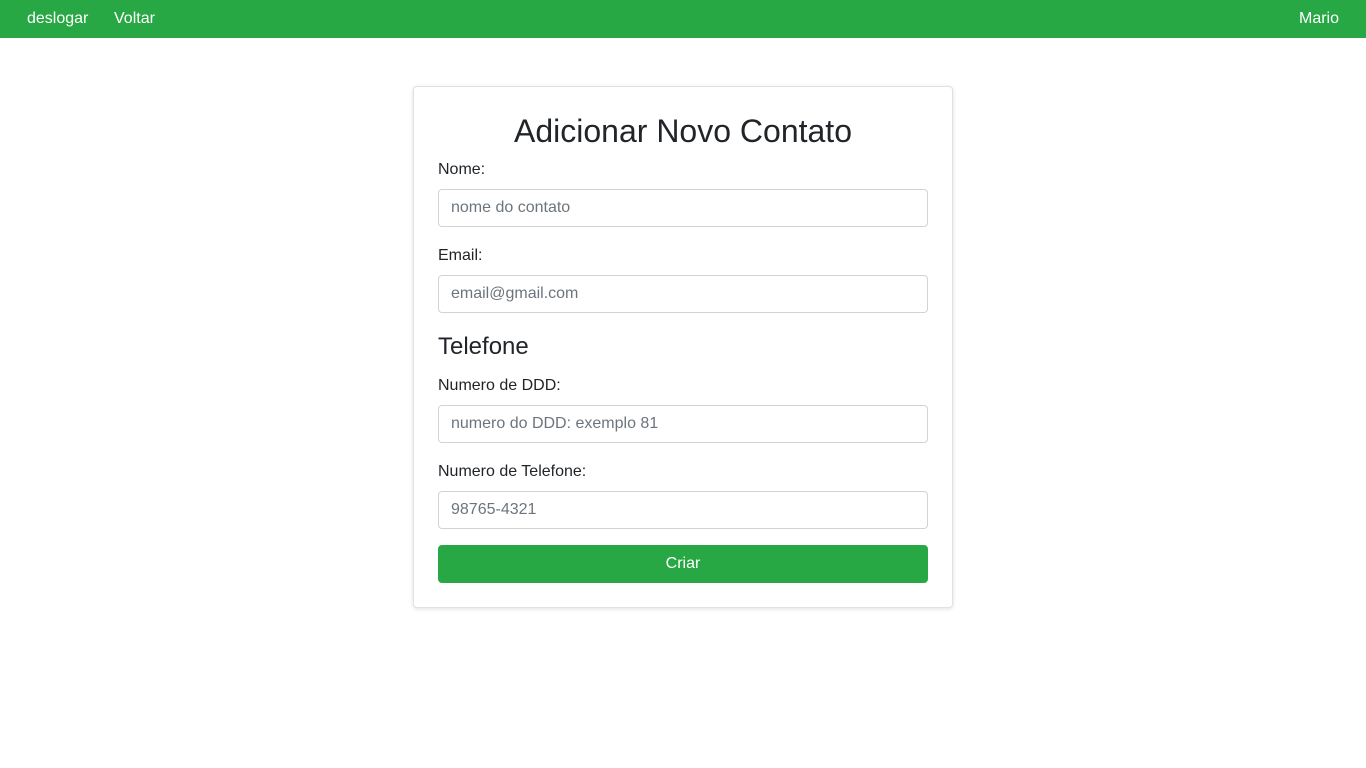 This screenshot has width=1366, height=768. Describe the element at coordinates (683, 510) in the screenshot. I see `phone-input` at that location.